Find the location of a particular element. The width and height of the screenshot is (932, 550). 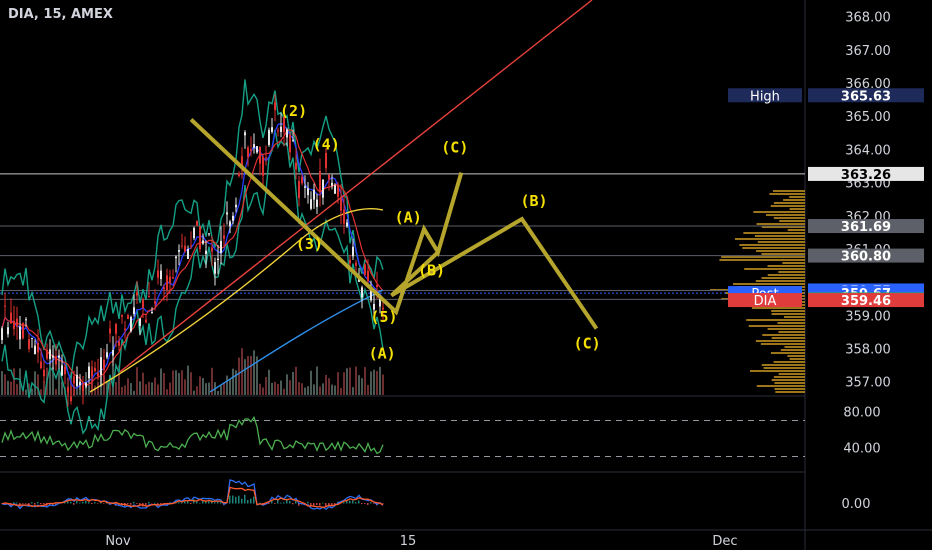

price-tag-value: 359.46 is located at coordinates (866, 301).